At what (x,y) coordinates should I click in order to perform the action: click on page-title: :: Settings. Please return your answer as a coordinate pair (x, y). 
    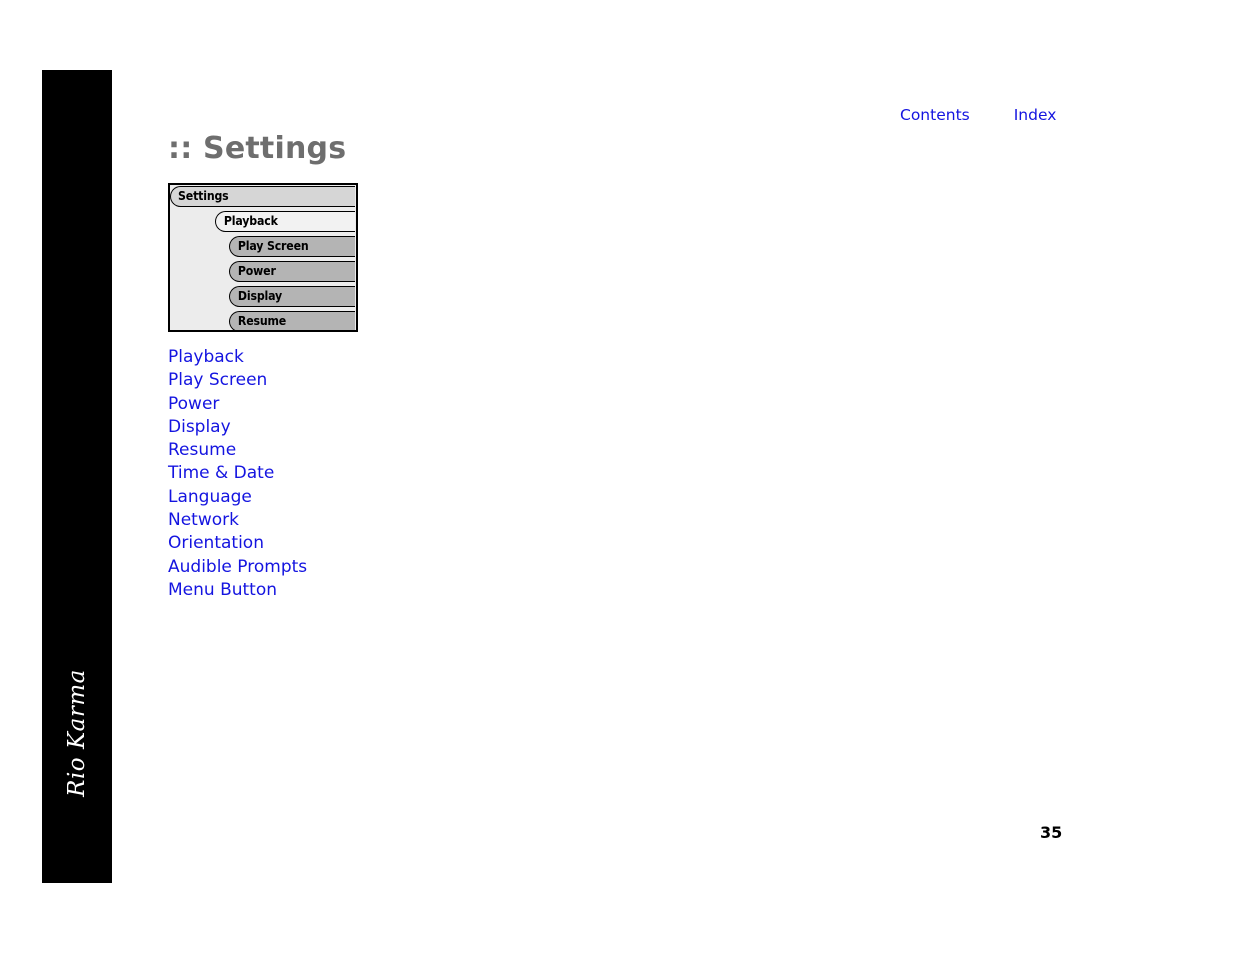
    Looking at the image, I should click on (257, 148).